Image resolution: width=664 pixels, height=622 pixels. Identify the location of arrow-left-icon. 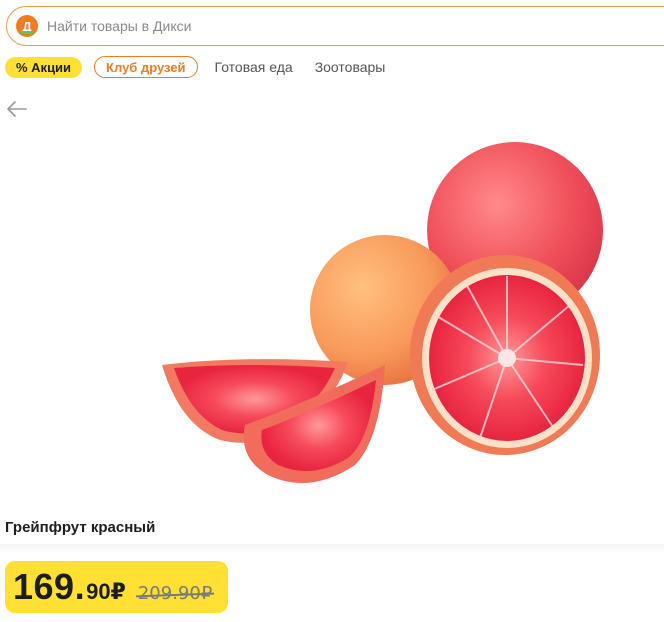
(17, 109).